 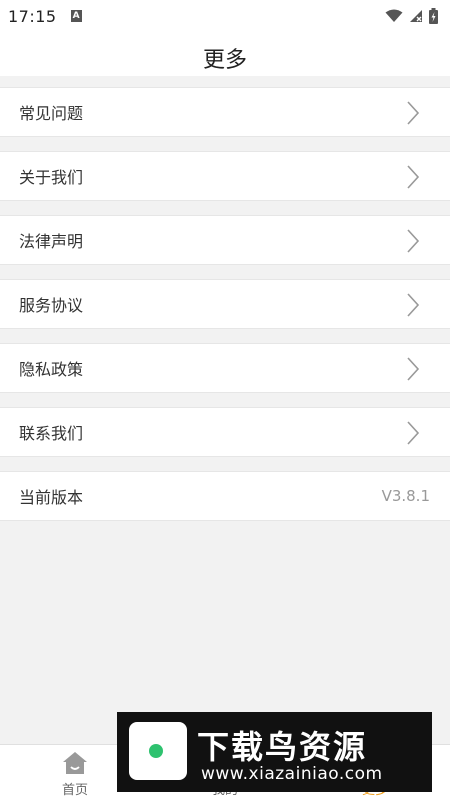 I want to click on watermark-logo-icon, so click(x=158, y=751).